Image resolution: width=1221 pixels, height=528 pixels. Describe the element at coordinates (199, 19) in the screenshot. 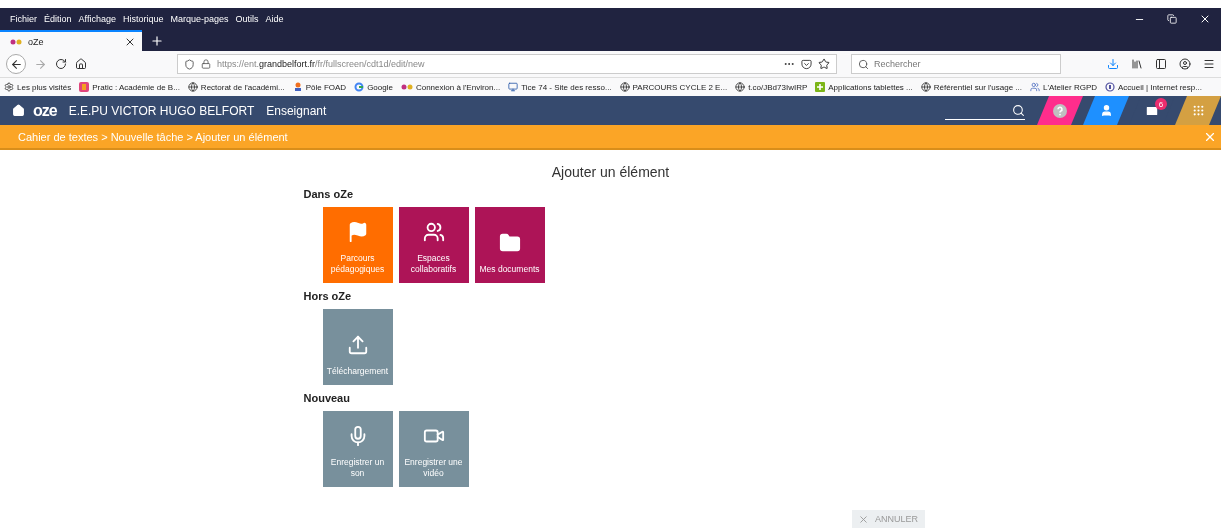

I see `menu-item: Marque-pages` at that location.